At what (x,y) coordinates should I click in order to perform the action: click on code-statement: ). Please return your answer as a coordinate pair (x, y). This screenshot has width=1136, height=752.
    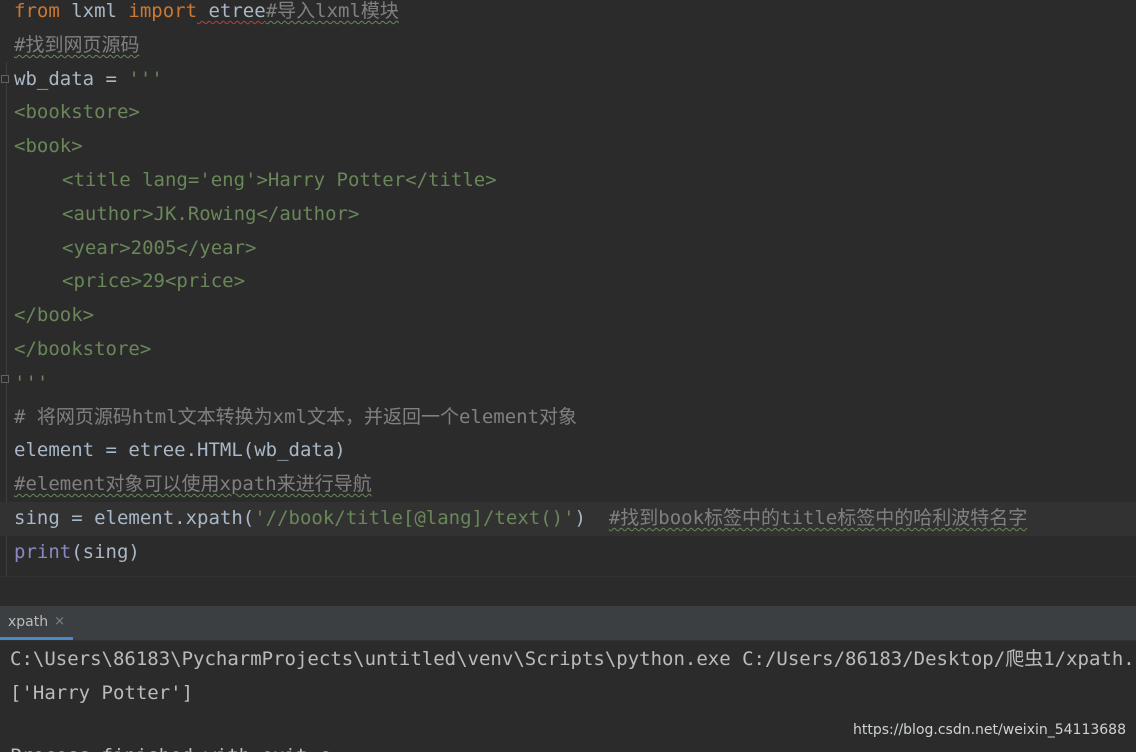
    Looking at the image, I should click on (591, 518).